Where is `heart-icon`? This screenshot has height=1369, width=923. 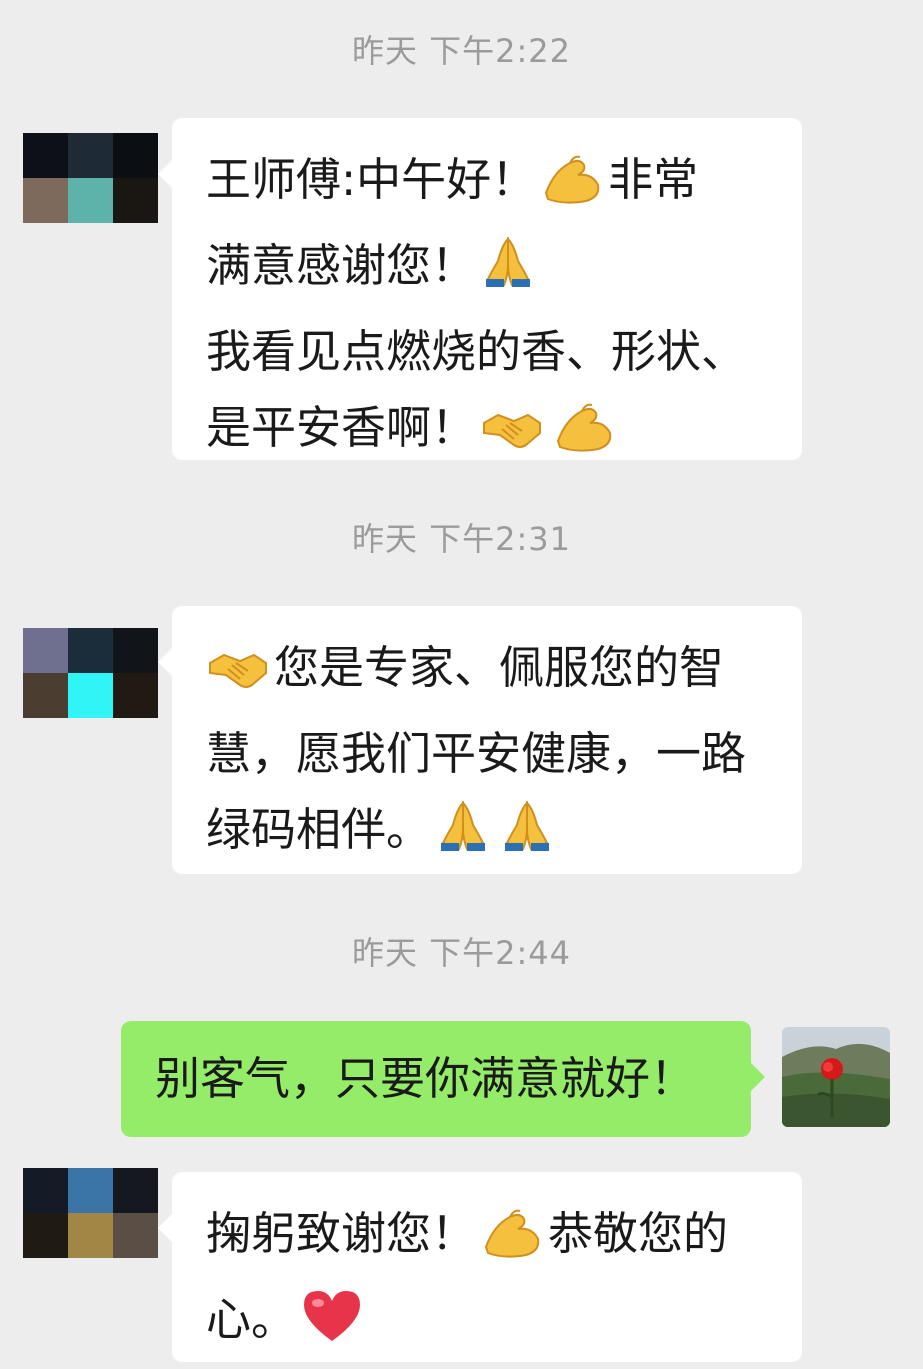 heart-icon is located at coordinates (332, 1327).